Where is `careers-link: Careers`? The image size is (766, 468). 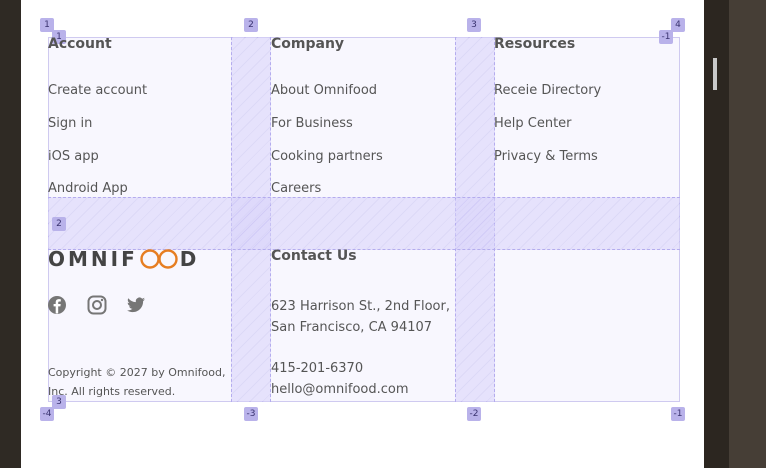 careers-link: Careers is located at coordinates (296, 188).